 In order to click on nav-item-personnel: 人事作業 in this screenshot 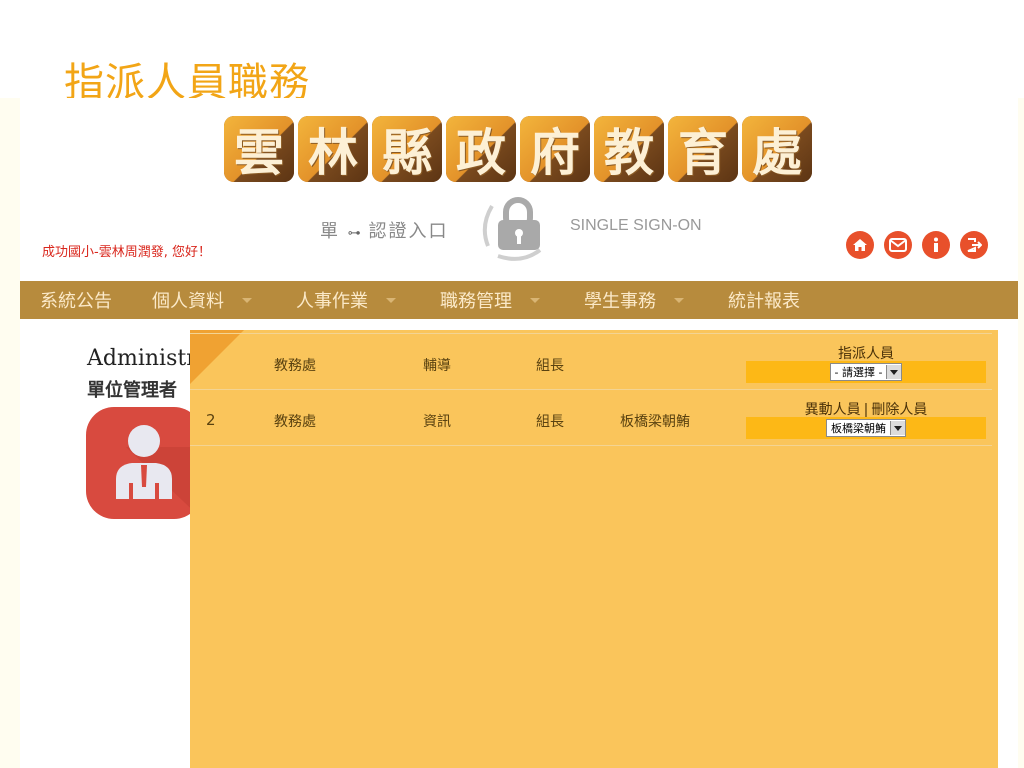, I will do `click(346, 300)`.